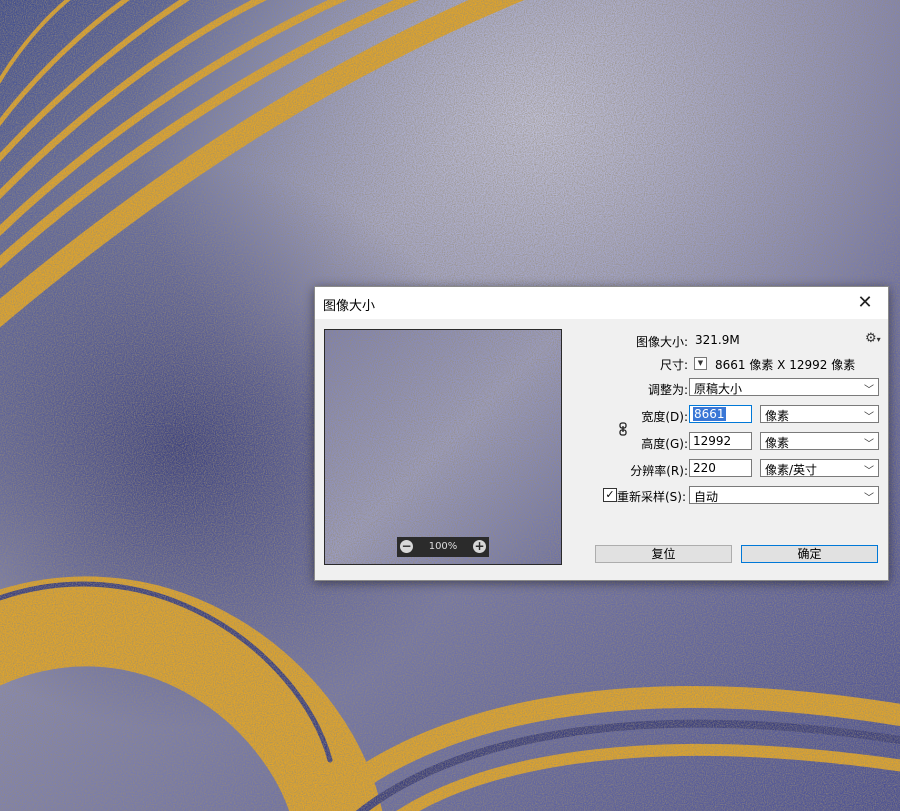 This screenshot has width=900, height=811. Describe the element at coordinates (667, 390) in the screenshot. I see `fit-to-label: 调整为:` at that location.